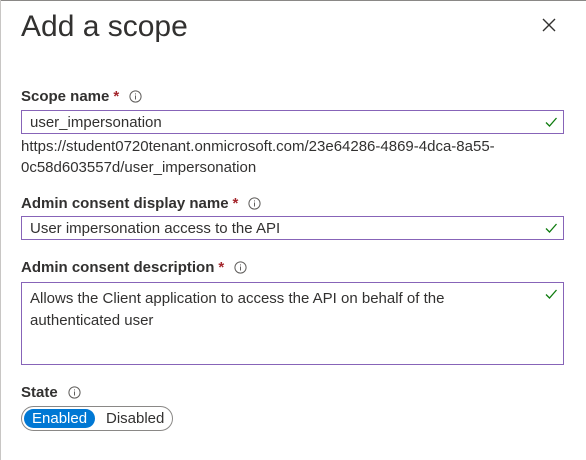 The width and height of the screenshot is (586, 460). What do you see at coordinates (81, 96) in the screenshot?
I see `scope-name-label: Scope name *` at bounding box center [81, 96].